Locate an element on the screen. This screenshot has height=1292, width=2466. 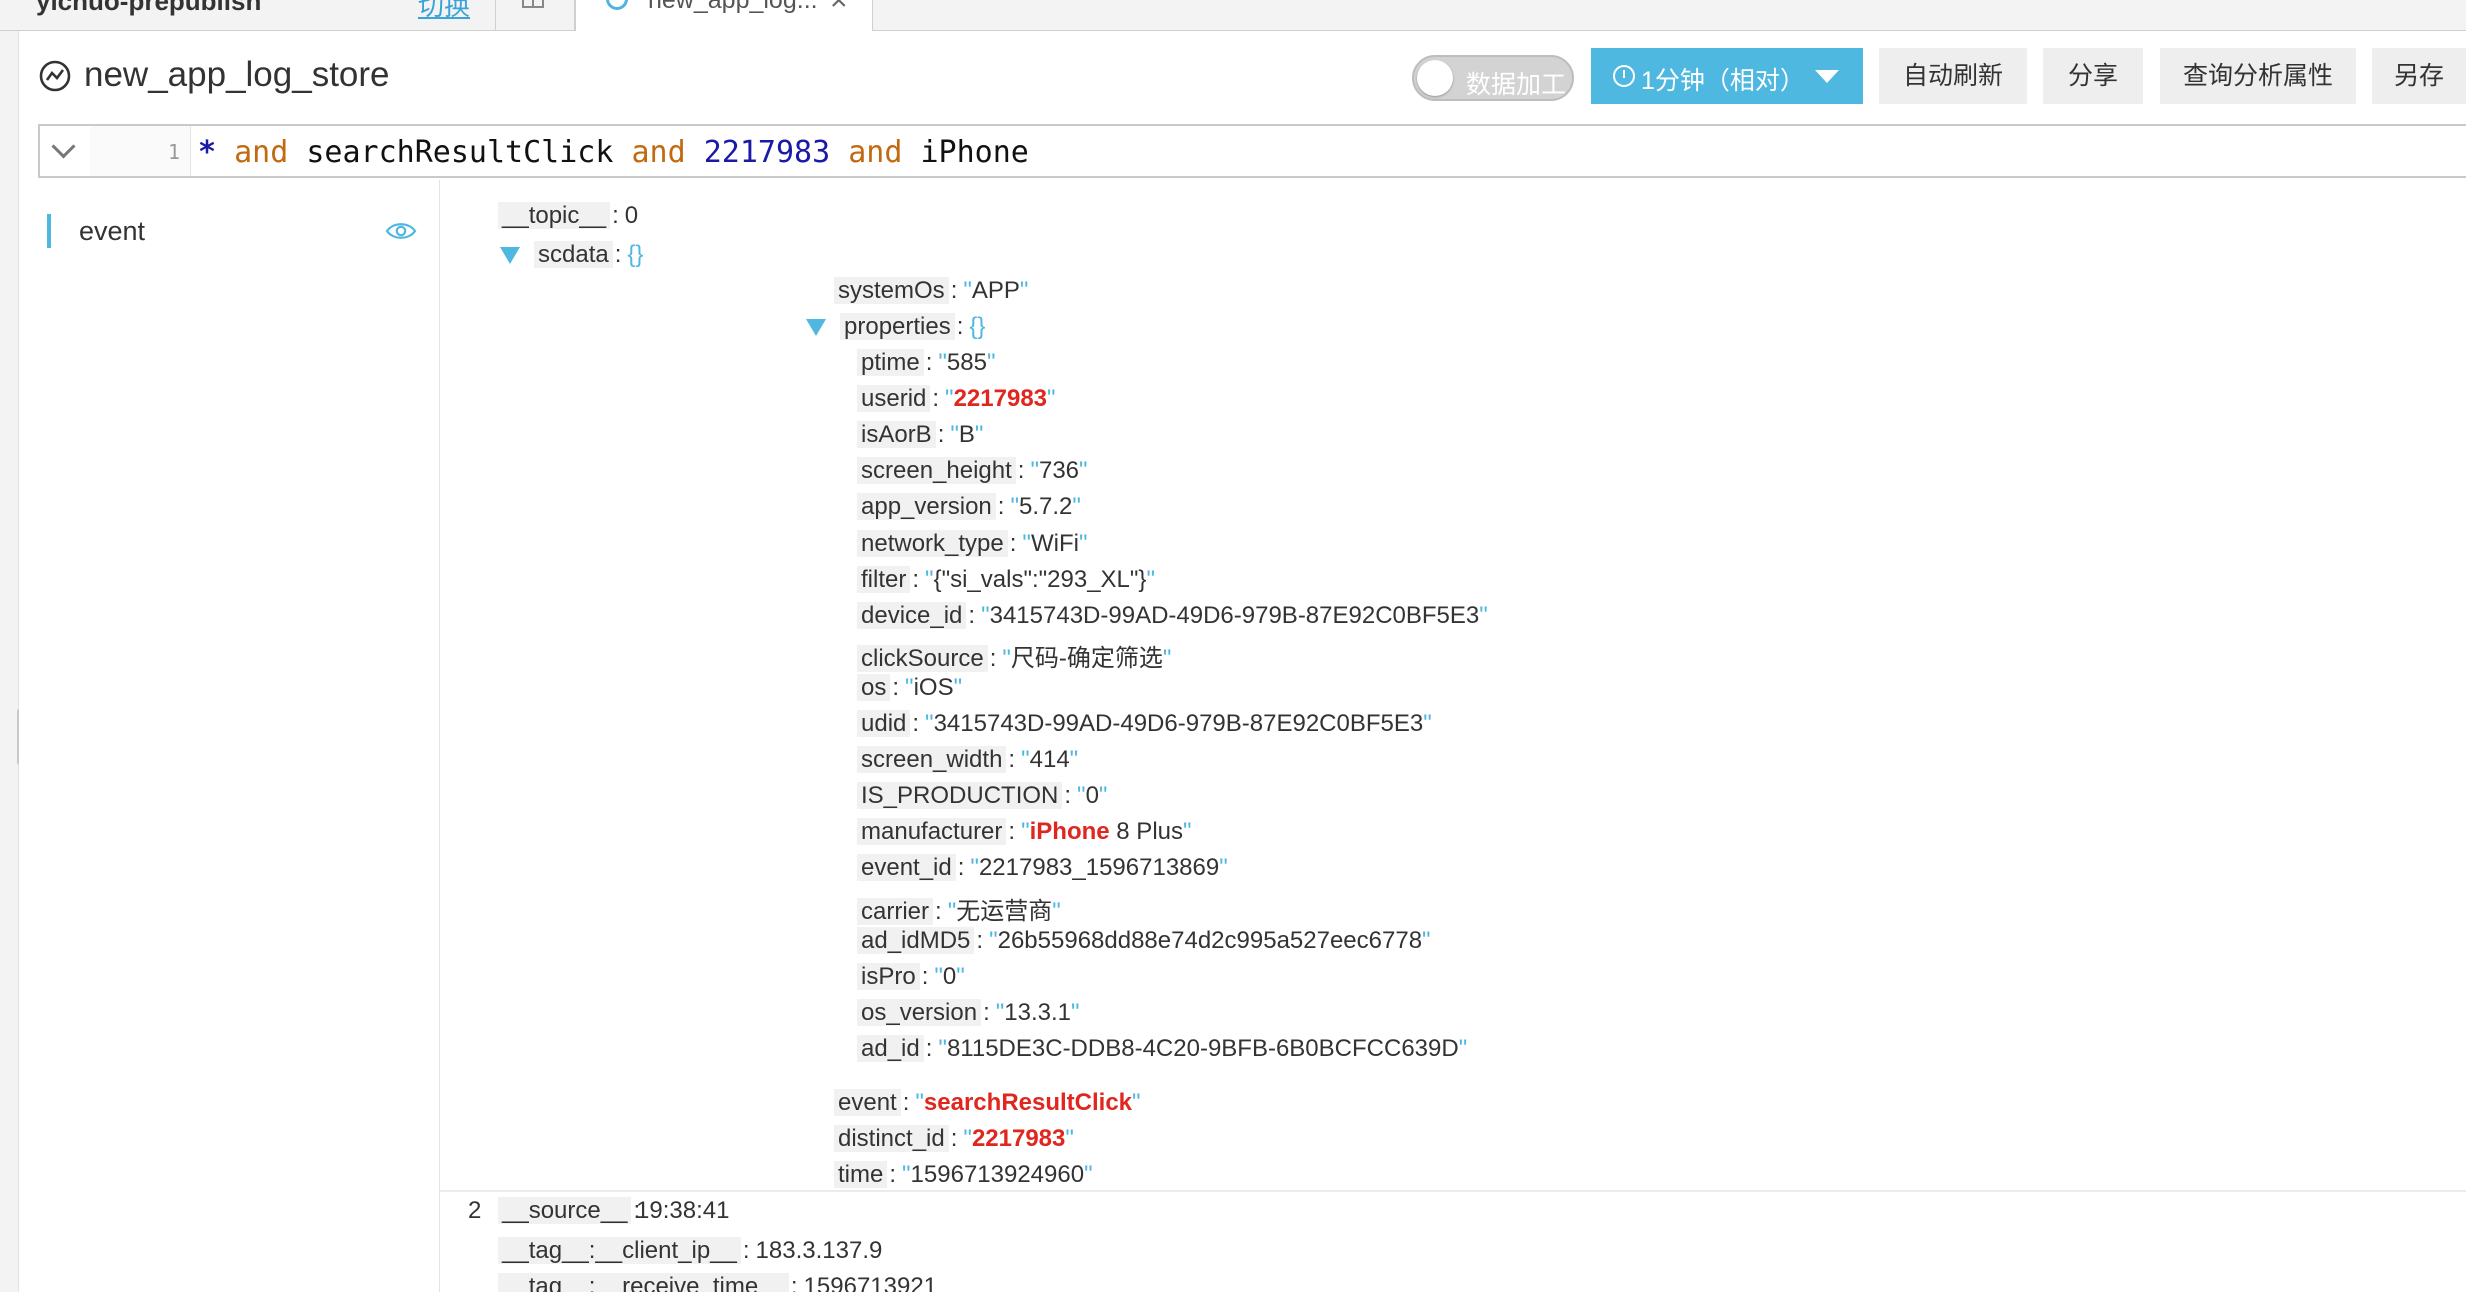
field-key: filter is located at coordinates (884, 579).